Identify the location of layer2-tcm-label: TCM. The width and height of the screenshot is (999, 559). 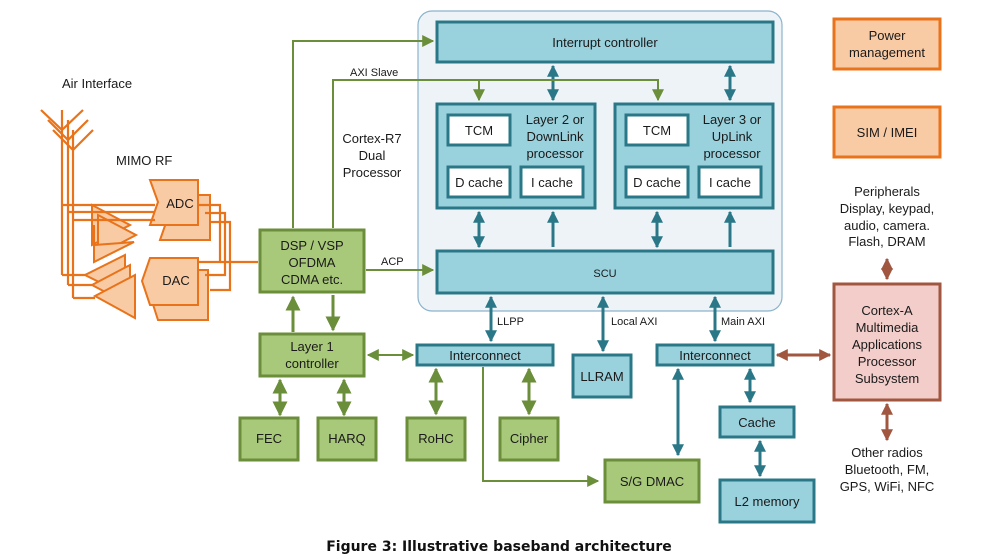
(479, 130).